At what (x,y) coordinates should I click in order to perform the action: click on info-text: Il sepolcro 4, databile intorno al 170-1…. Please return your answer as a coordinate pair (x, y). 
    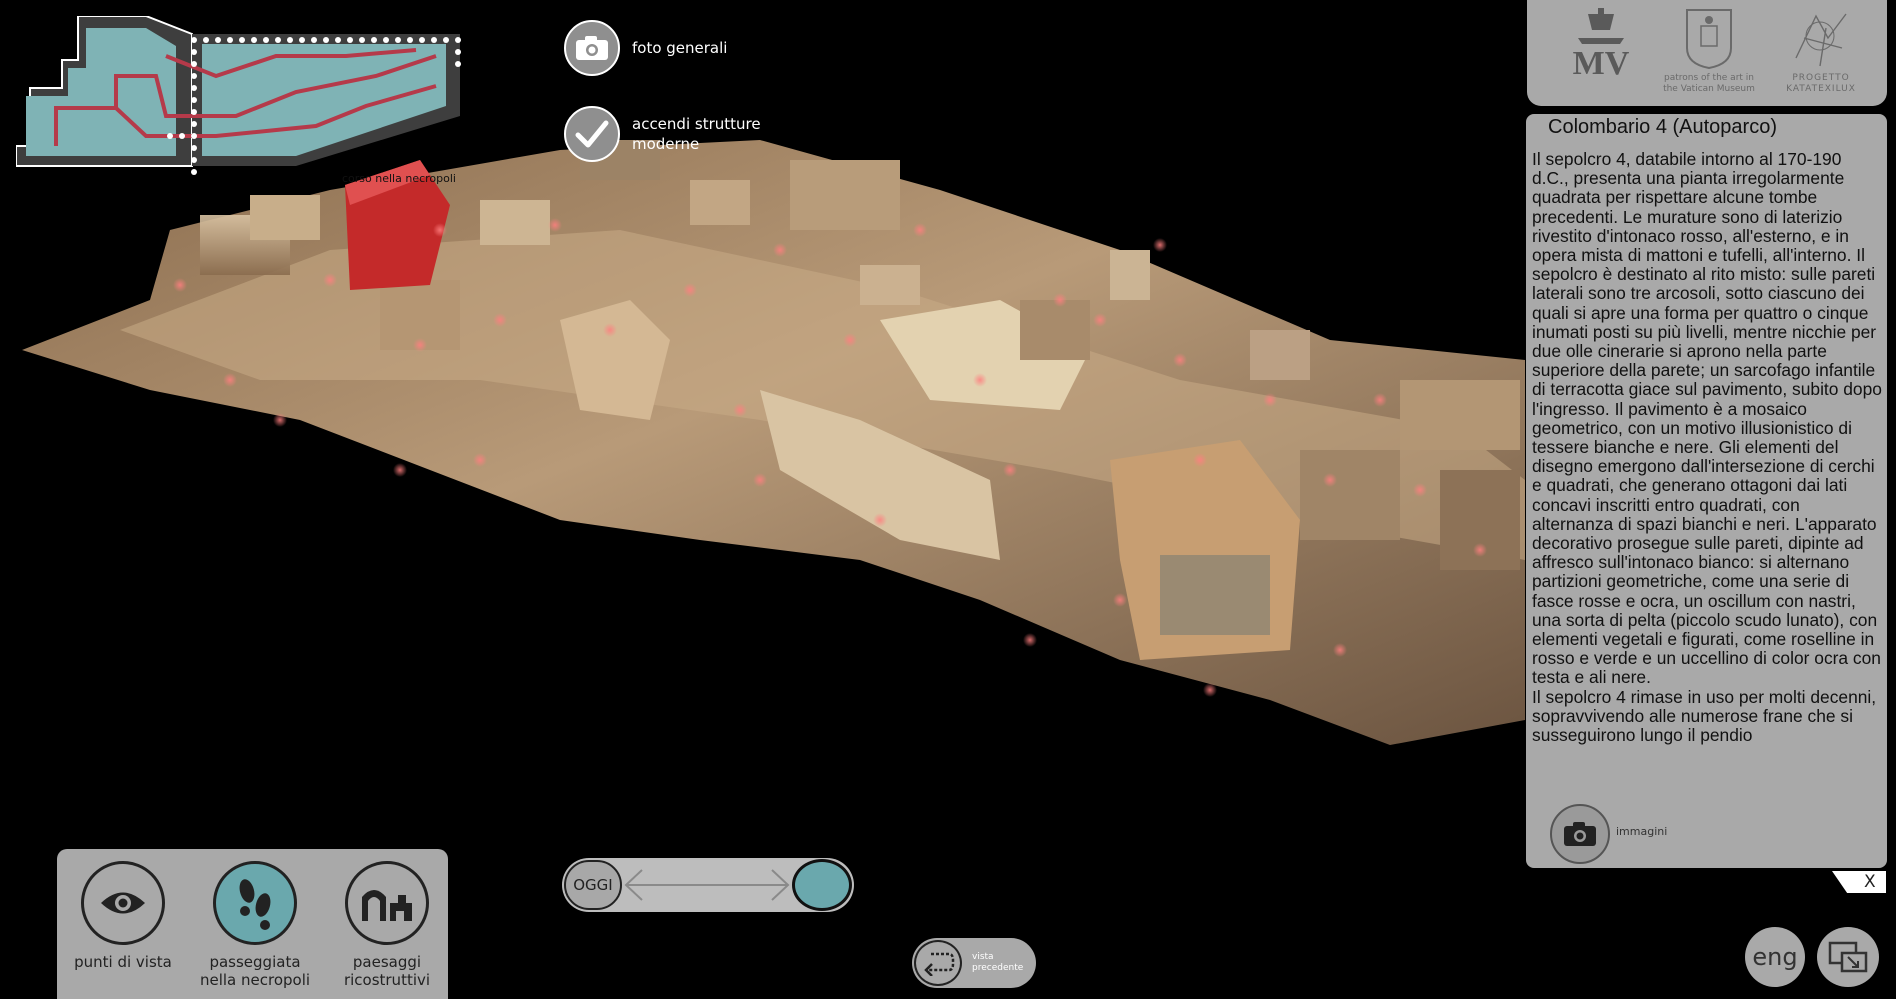
    Looking at the image, I should click on (1707, 472).